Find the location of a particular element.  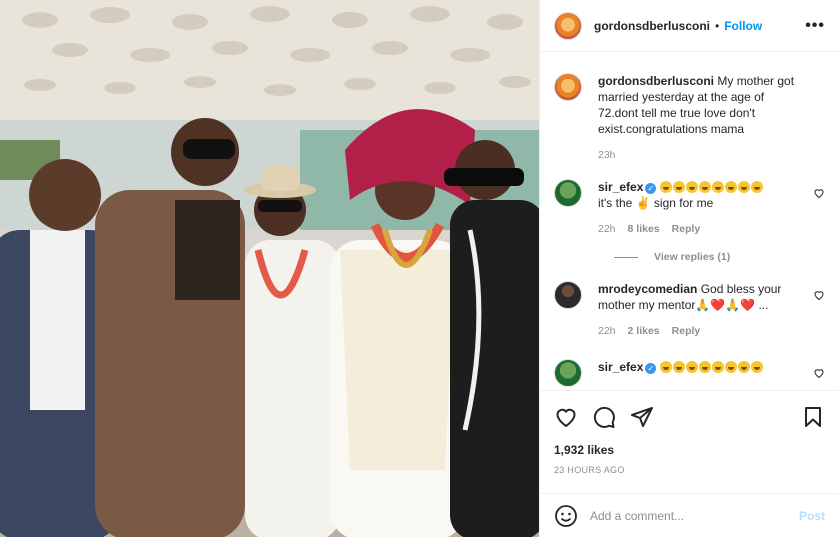

caption-username: gordonsdberlusconi is located at coordinates (656, 81).